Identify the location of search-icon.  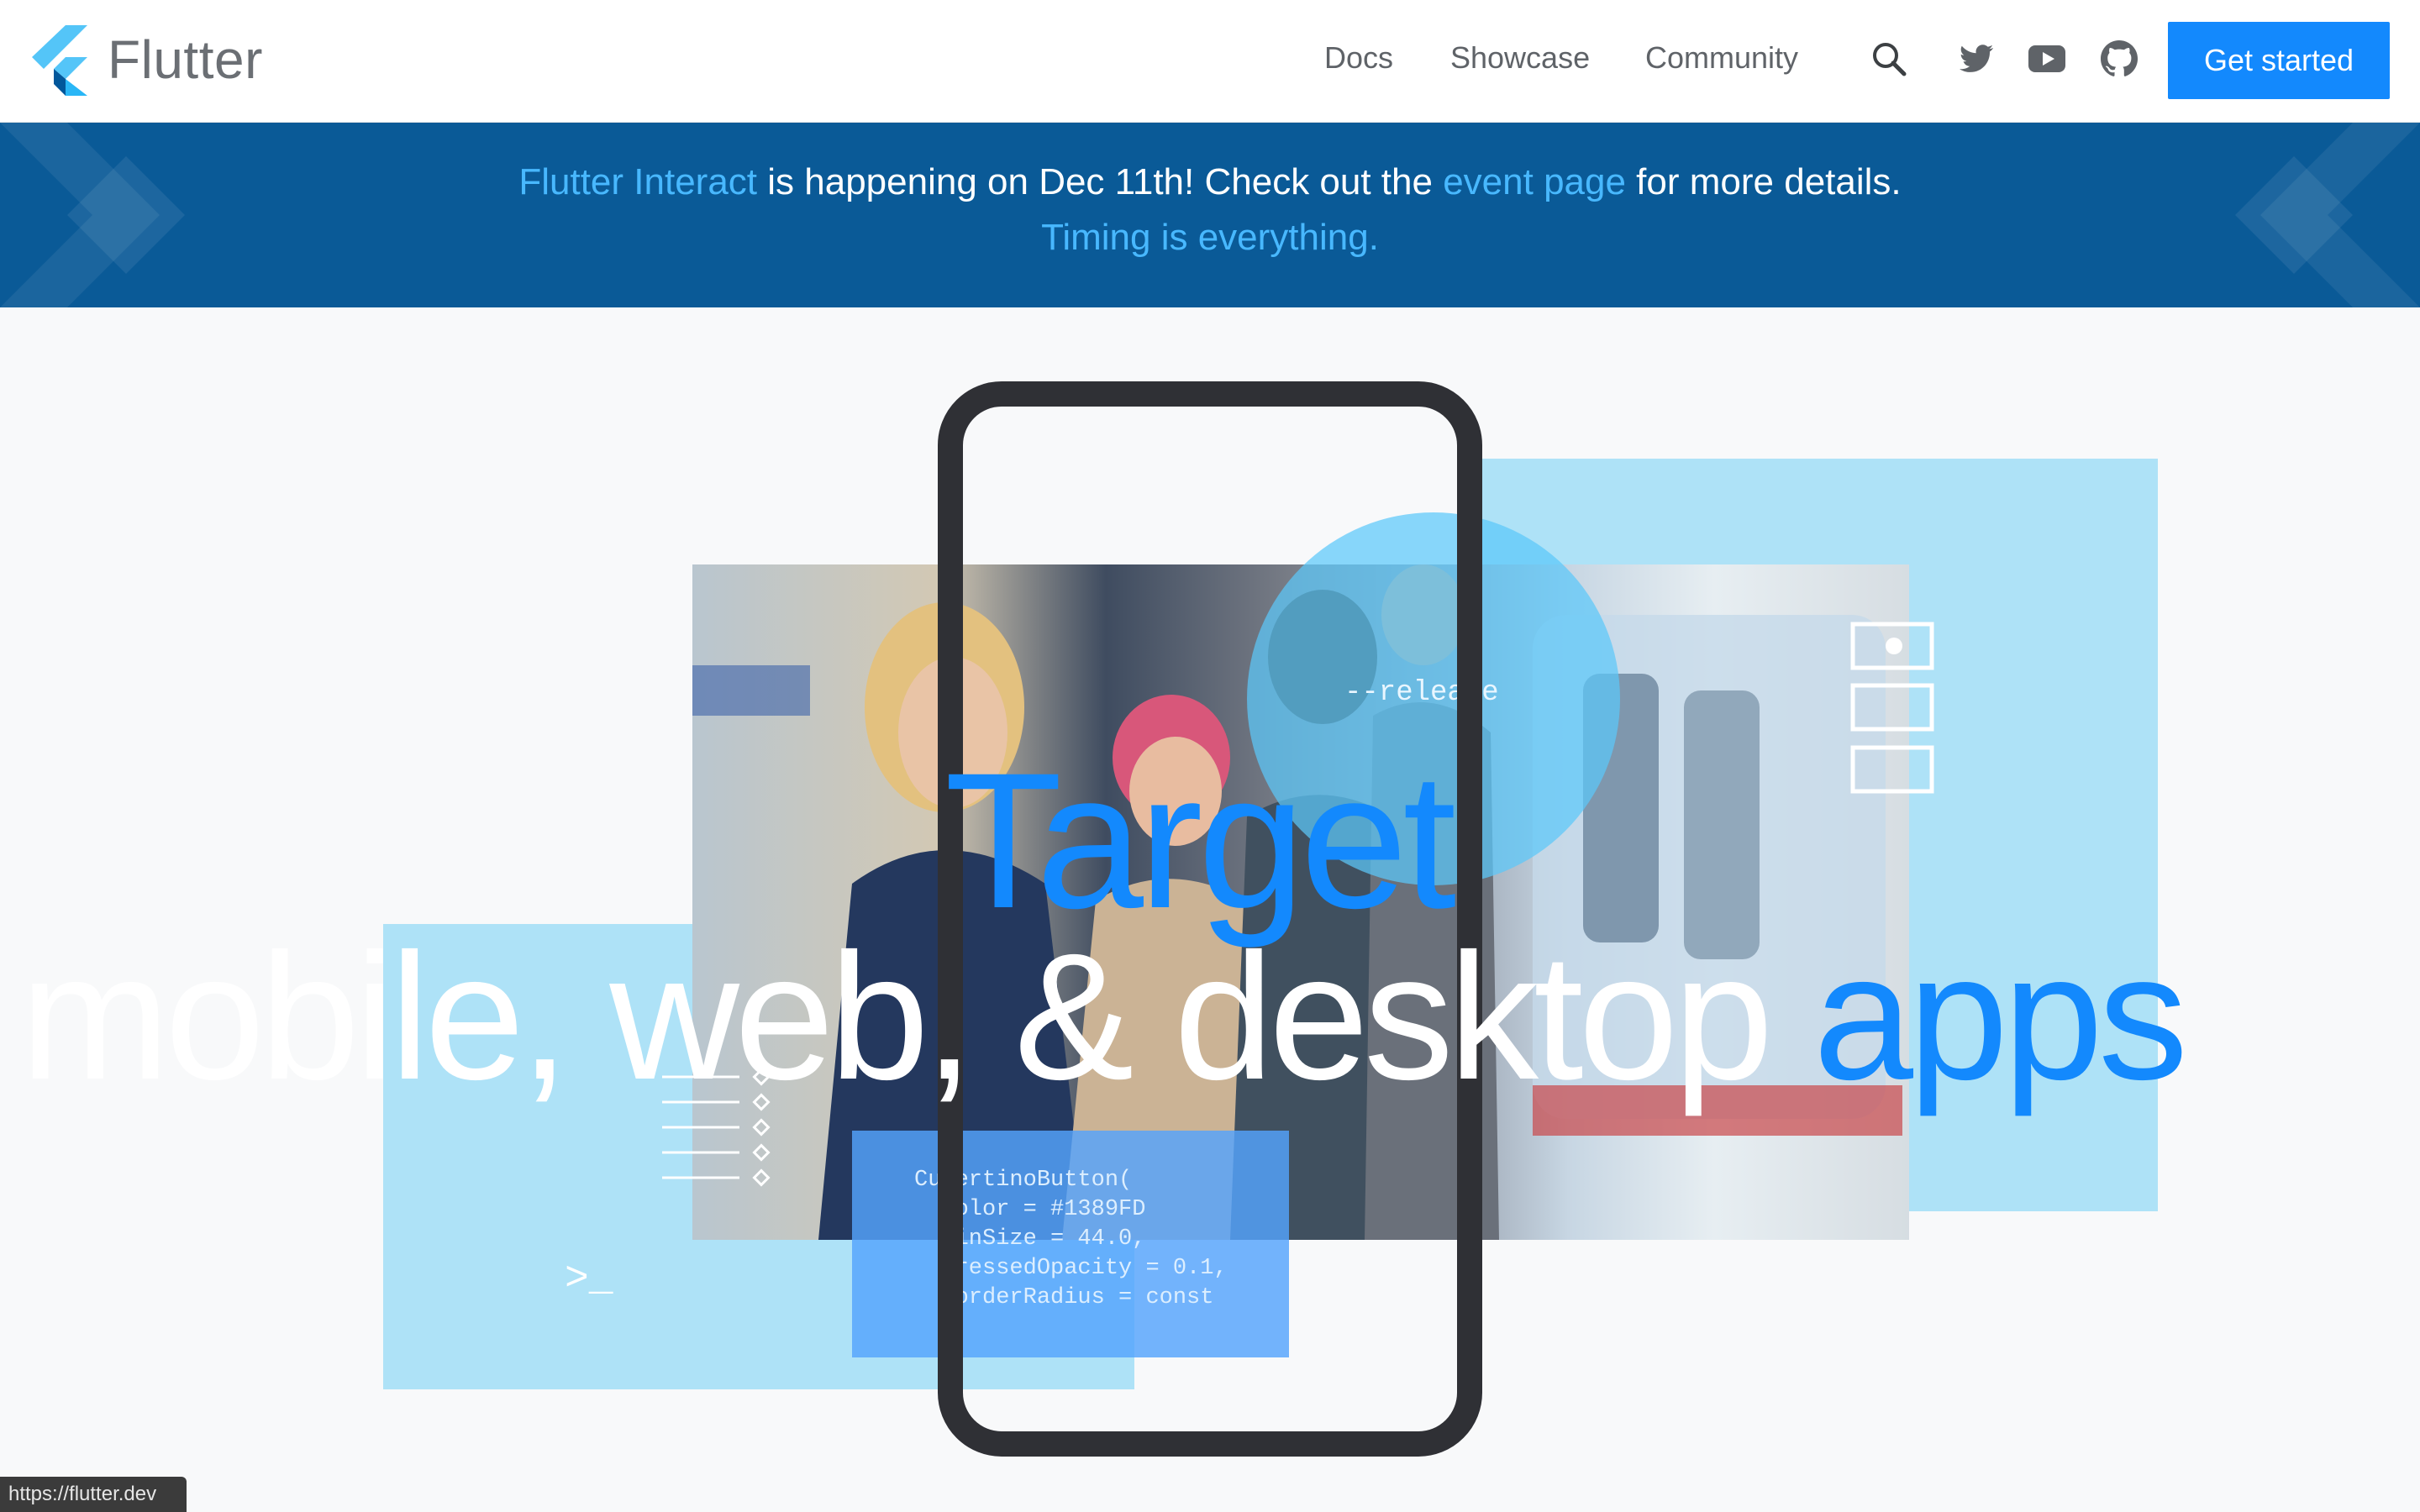
(1889, 59).